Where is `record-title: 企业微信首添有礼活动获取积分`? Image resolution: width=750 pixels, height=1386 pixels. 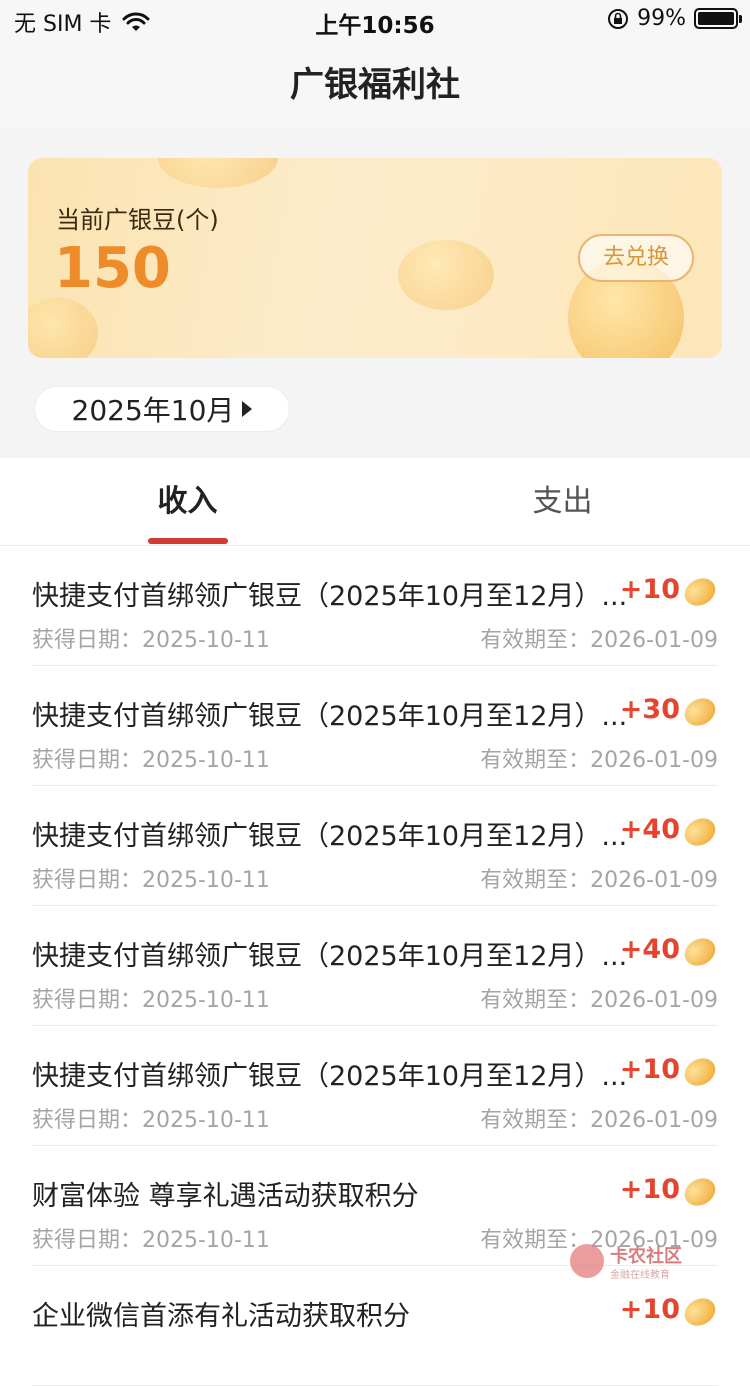
record-title: 企业微信首添有礼活动获取积分 is located at coordinates (221, 1316).